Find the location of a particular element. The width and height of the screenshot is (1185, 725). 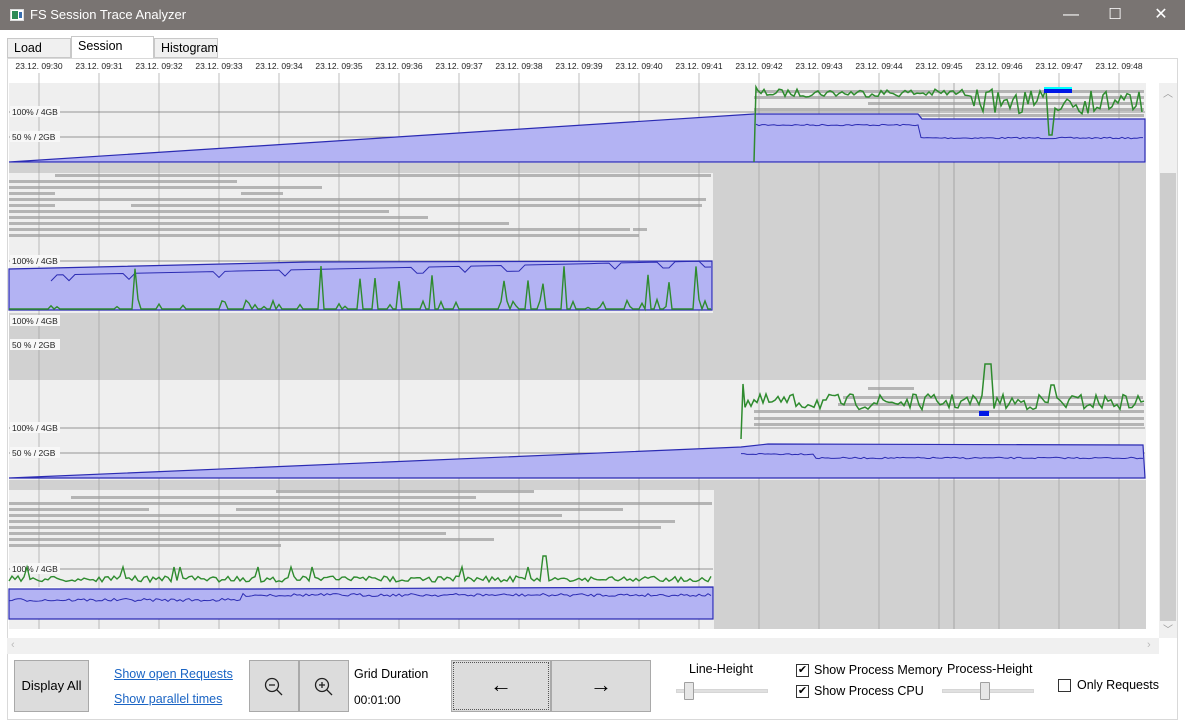

time-label: 23.12. 09:34 is located at coordinates (279, 66).